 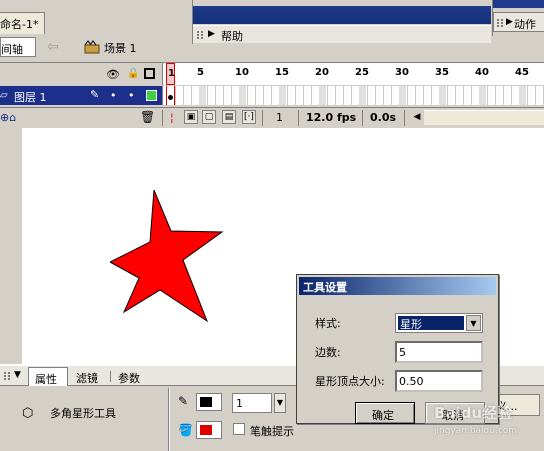 What do you see at coordinates (151, 95) in the screenshot?
I see `layer-outline-color` at bounding box center [151, 95].